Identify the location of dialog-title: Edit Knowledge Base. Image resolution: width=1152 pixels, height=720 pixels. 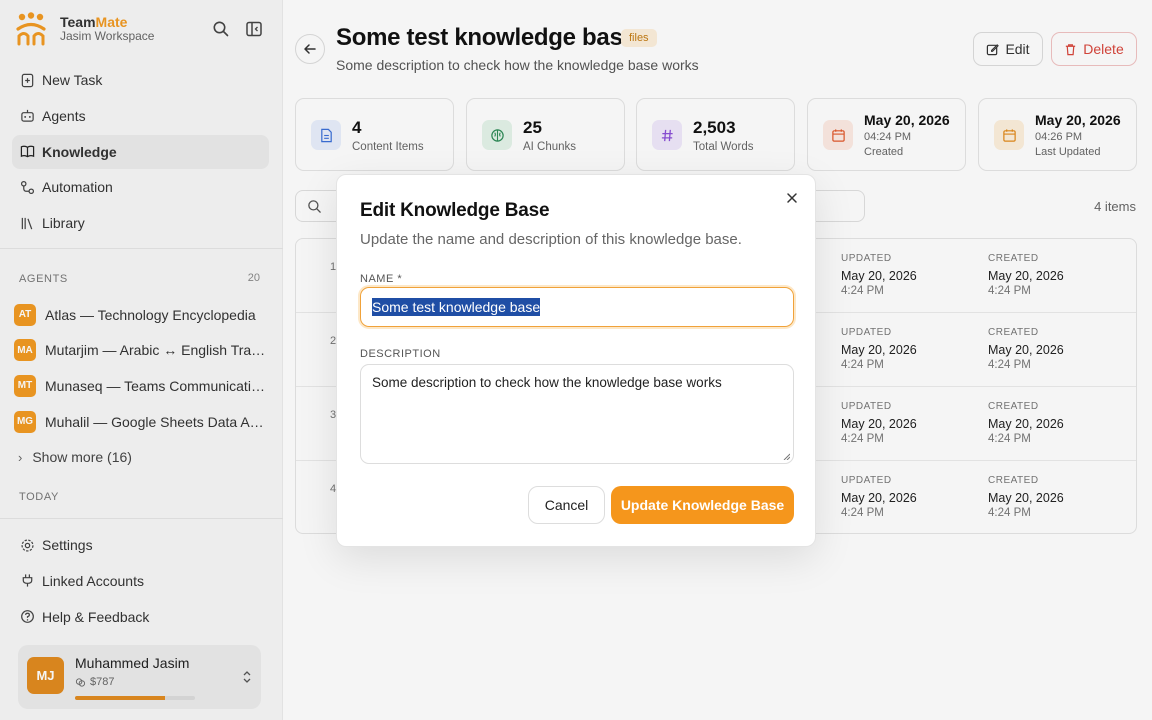
(455, 210).